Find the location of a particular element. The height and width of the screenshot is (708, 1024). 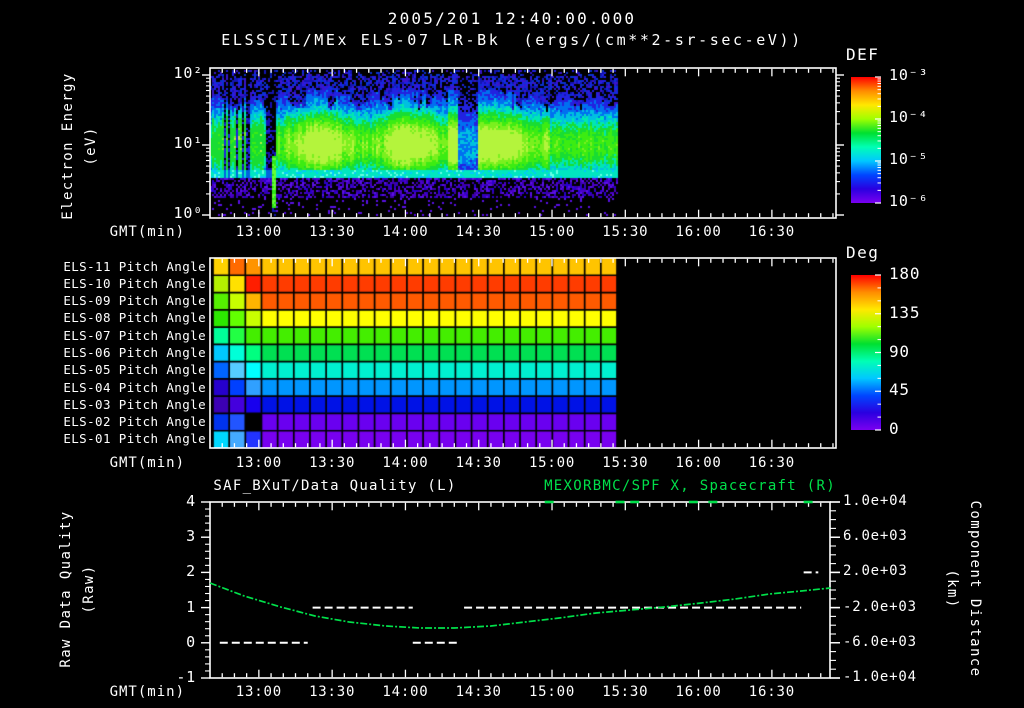

spectrogram-y-axis-label: Electron Energy (eV) is located at coordinates (80, 146).